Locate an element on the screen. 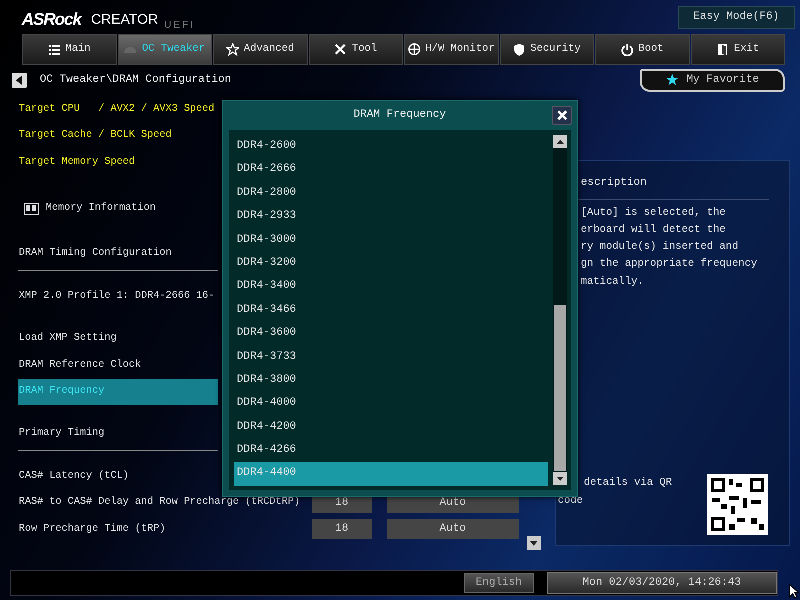 This screenshot has height=600, width=800. frequency-option: DDR4-3600 is located at coordinates (391, 334).